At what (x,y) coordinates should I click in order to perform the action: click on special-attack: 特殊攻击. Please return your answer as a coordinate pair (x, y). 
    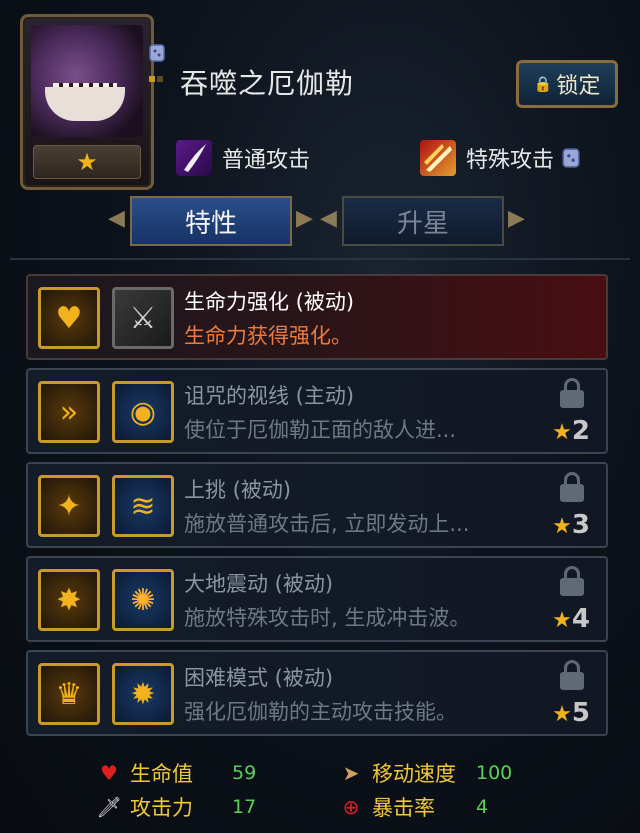
    Looking at the image, I should click on (501, 158).